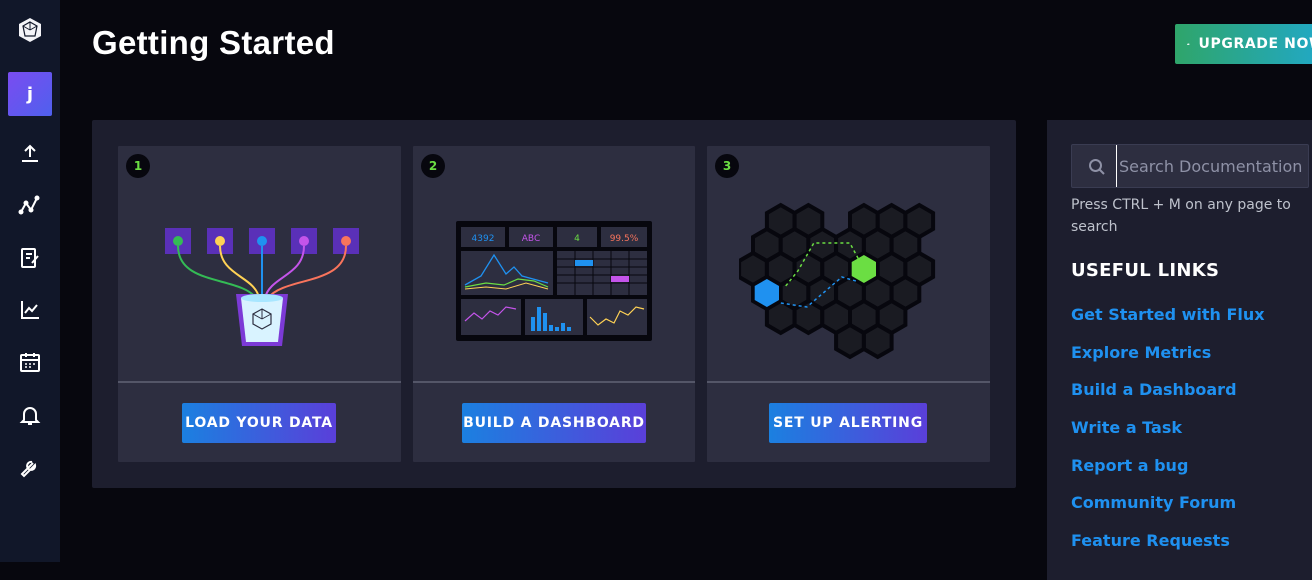 The width and height of the screenshot is (1312, 580). What do you see at coordinates (1153, 502) in the screenshot?
I see `link-community-forum: Community Forum` at bounding box center [1153, 502].